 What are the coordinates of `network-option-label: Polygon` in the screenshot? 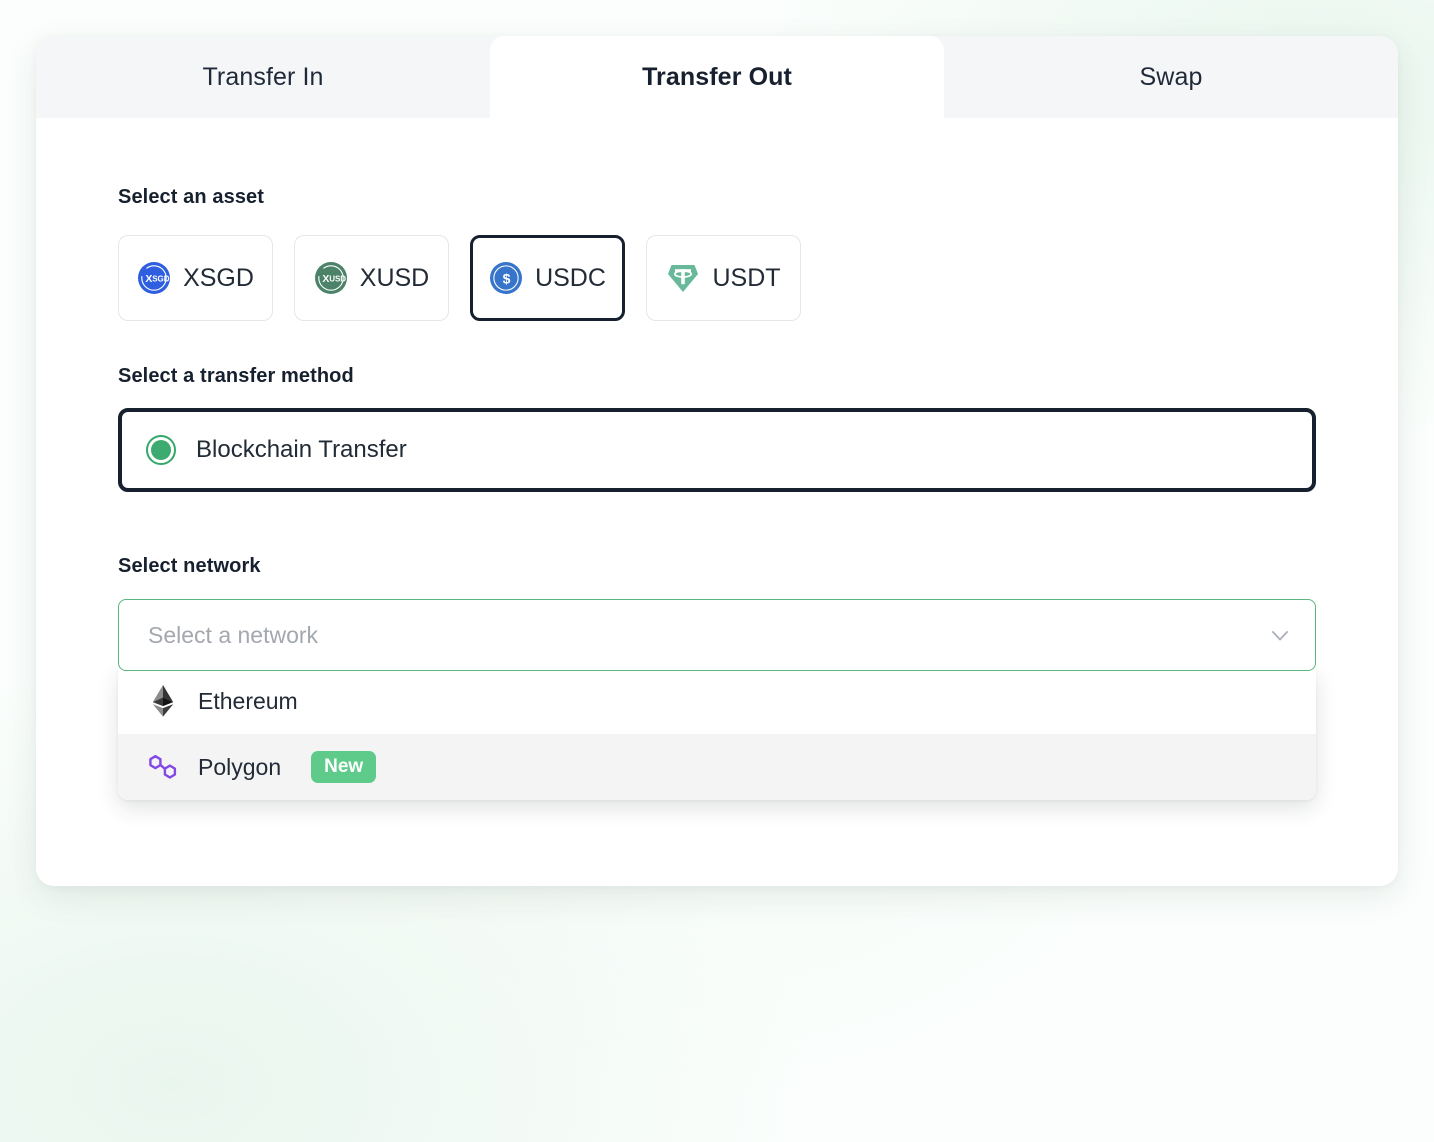 It's located at (240, 766).